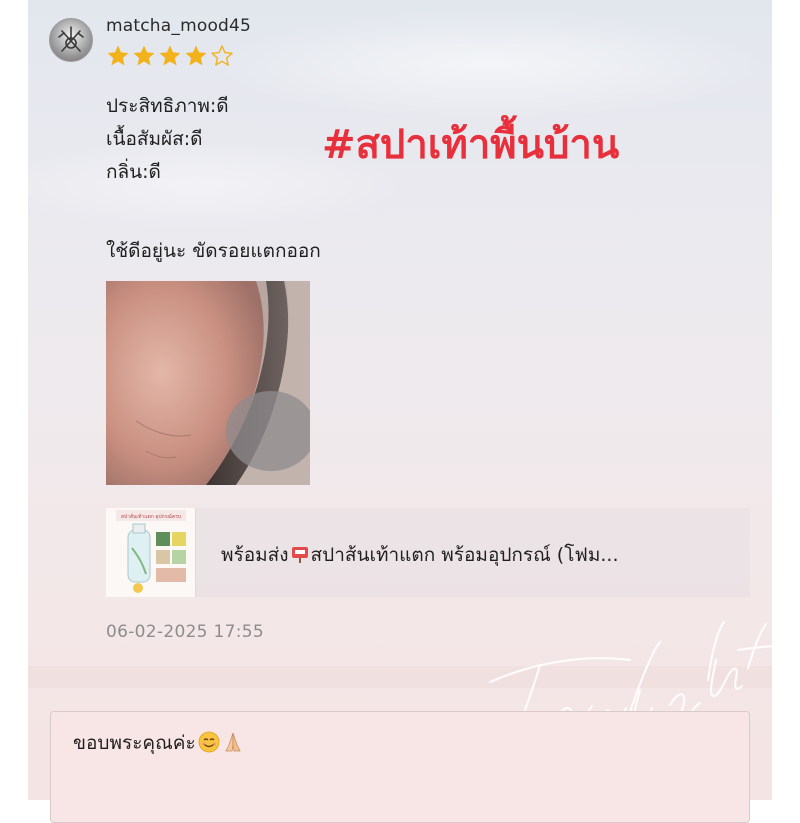  What do you see at coordinates (209, 742) in the screenshot?
I see `smile-emoji-icon` at bounding box center [209, 742].